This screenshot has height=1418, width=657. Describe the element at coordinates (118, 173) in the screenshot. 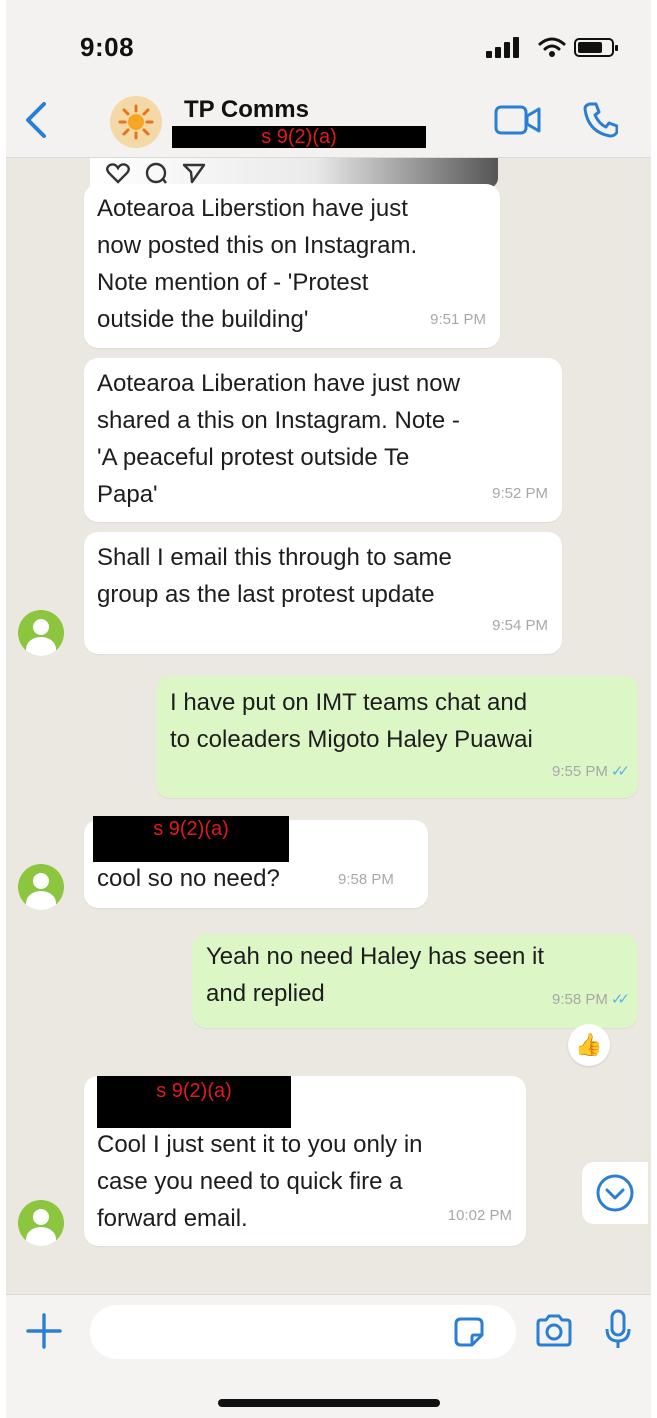

I see `heart-icon` at that location.